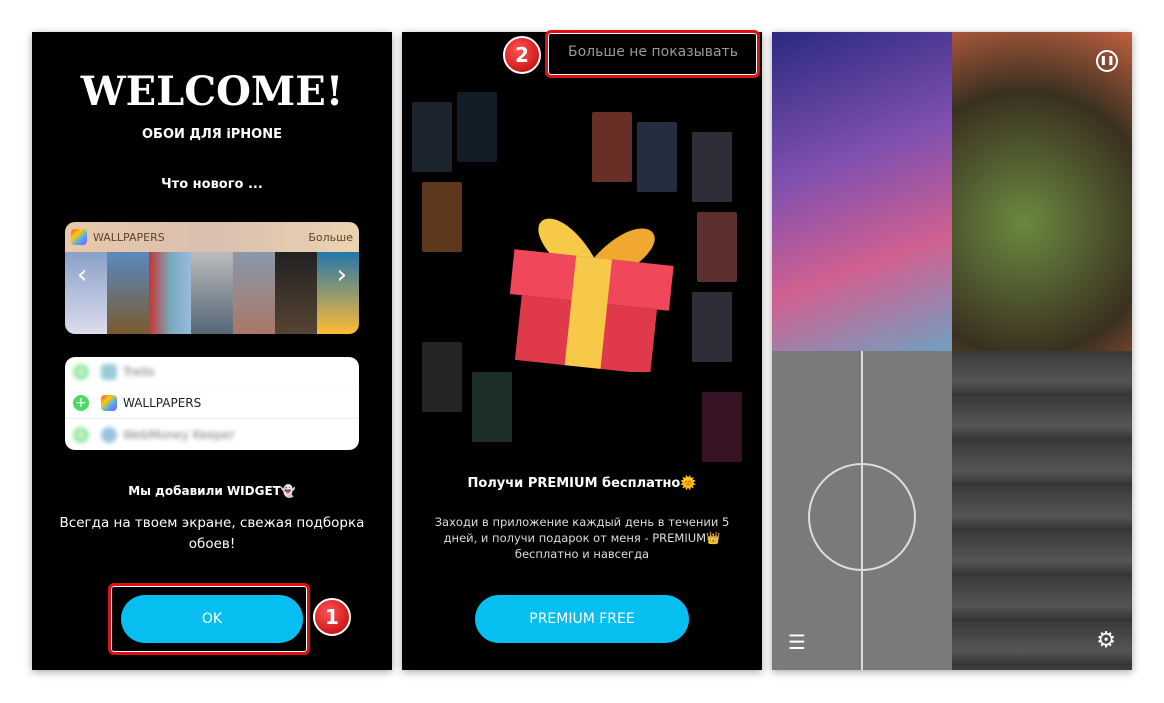  I want to click on trello-icon, so click(109, 372).